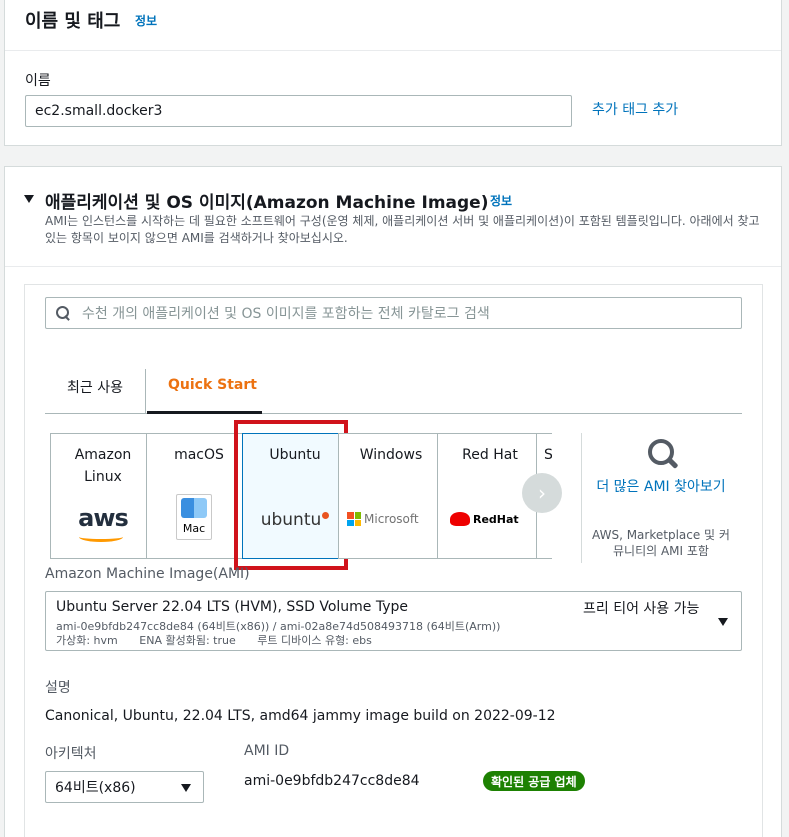  I want to click on ami-info-link: 정보, so click(501, 200).